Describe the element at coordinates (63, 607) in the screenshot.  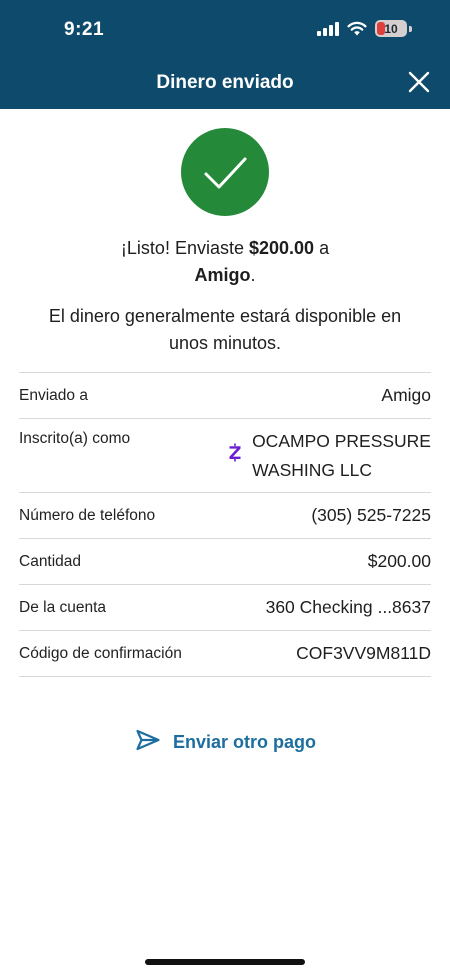
I see `from-account-label: De la cuenta` at that location.